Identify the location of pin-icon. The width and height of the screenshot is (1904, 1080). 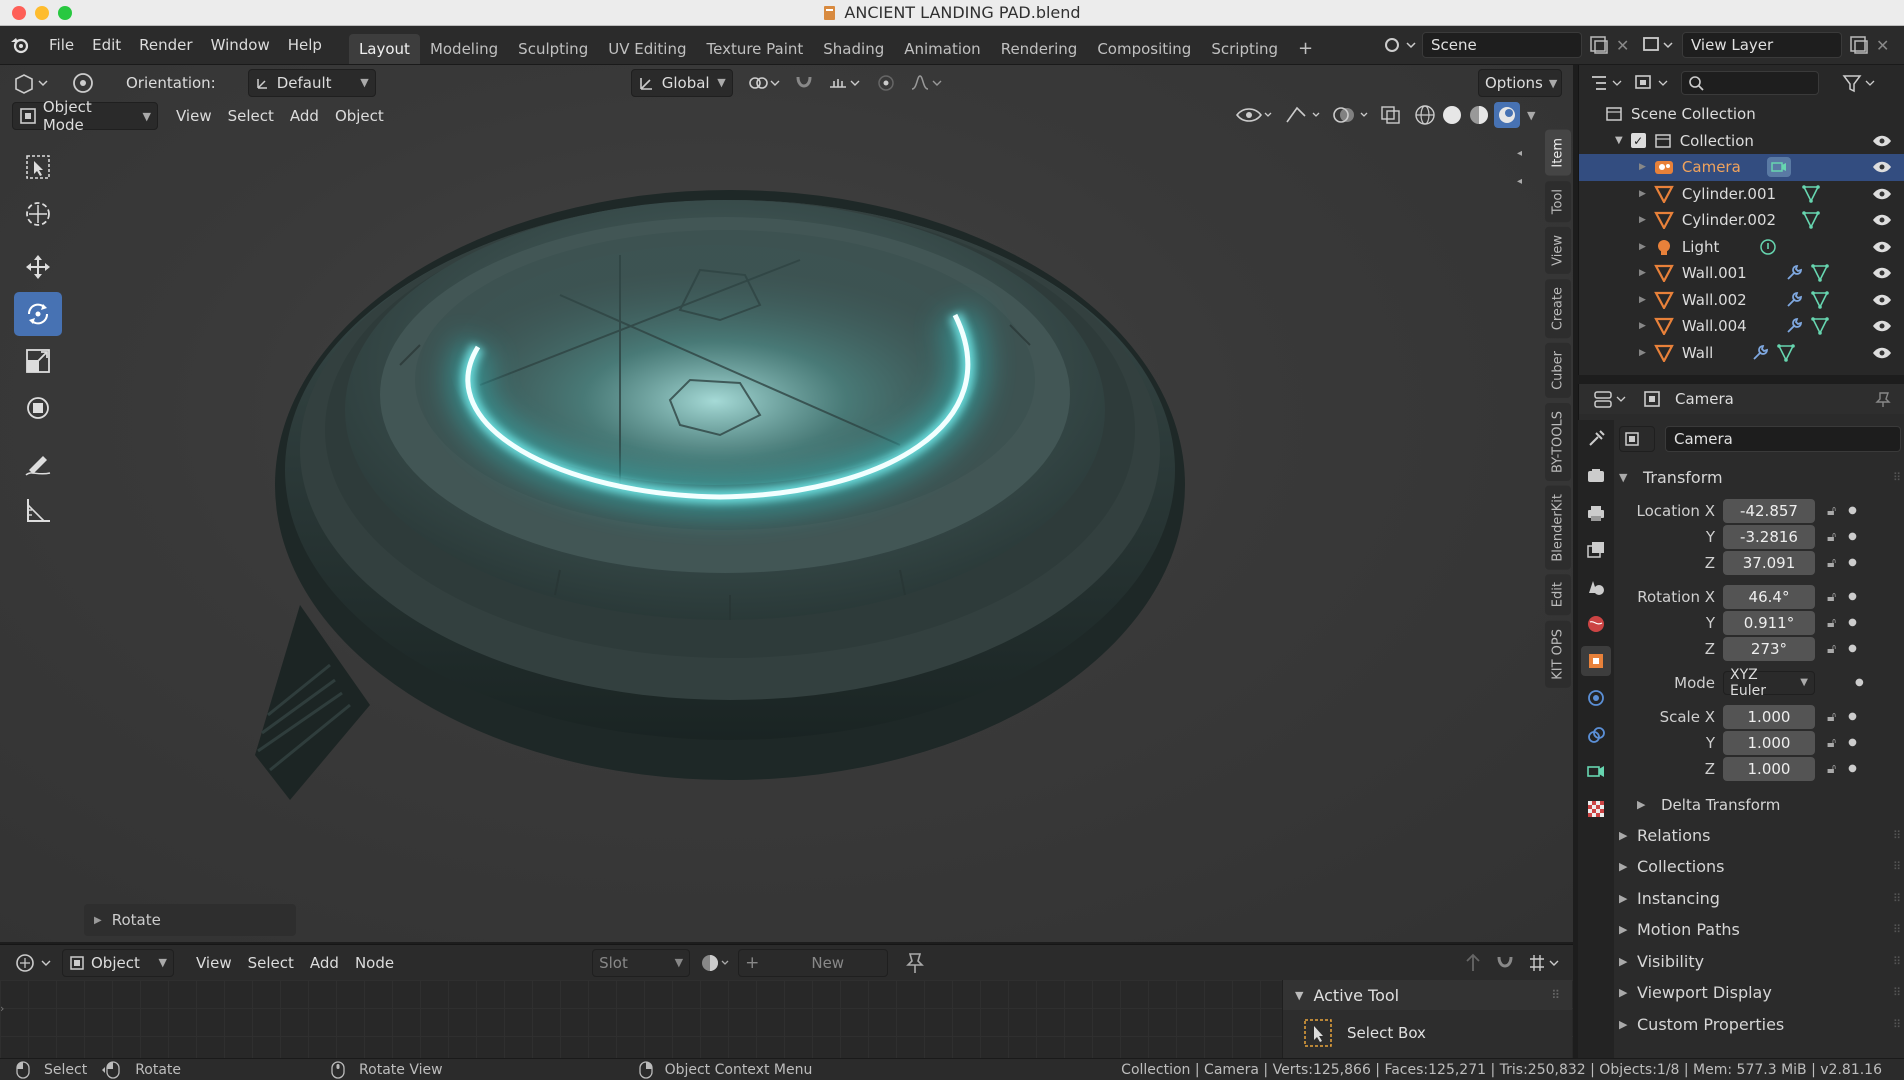
(915, 963).